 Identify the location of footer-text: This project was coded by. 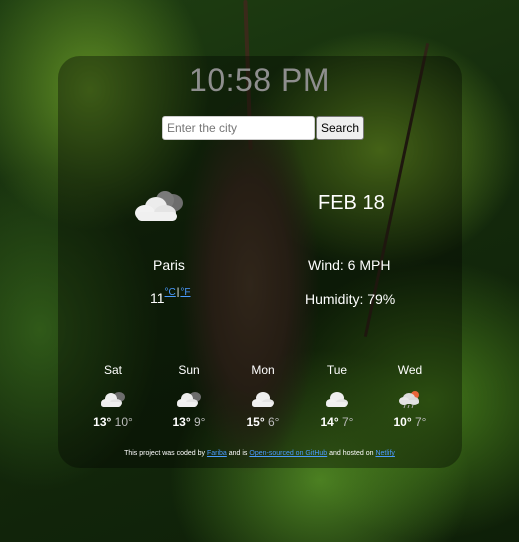
(165, 453).